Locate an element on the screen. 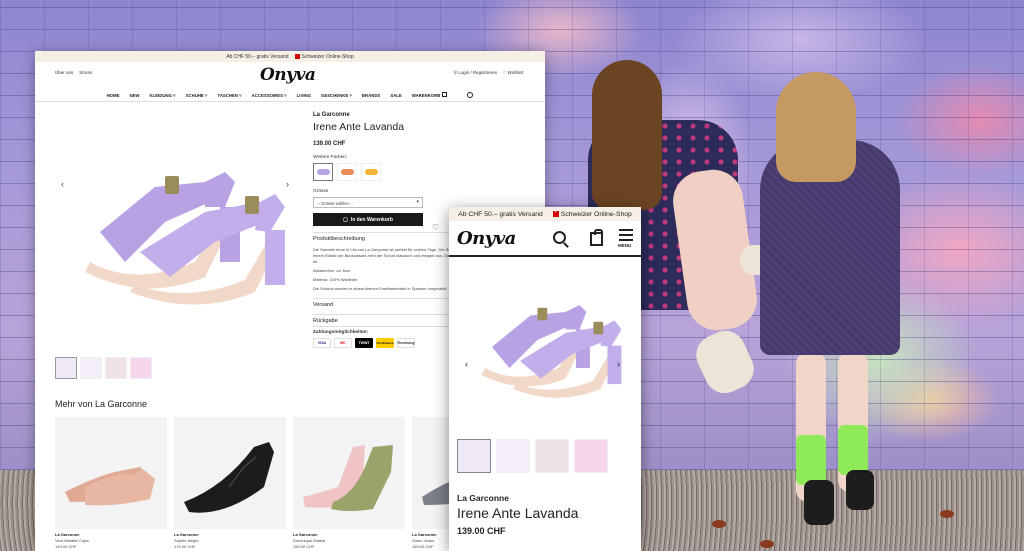 The width and height of the screenshot is (1024, 551). add-to-cart-button: ▢ In den Warenkorb is located at coordinates (368, 219).